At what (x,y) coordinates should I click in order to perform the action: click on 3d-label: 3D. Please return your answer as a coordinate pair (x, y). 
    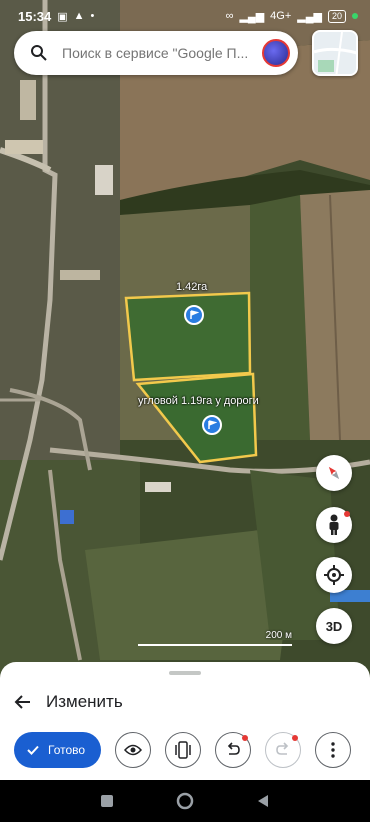
    Looking at the image, I should click on (334, 626).